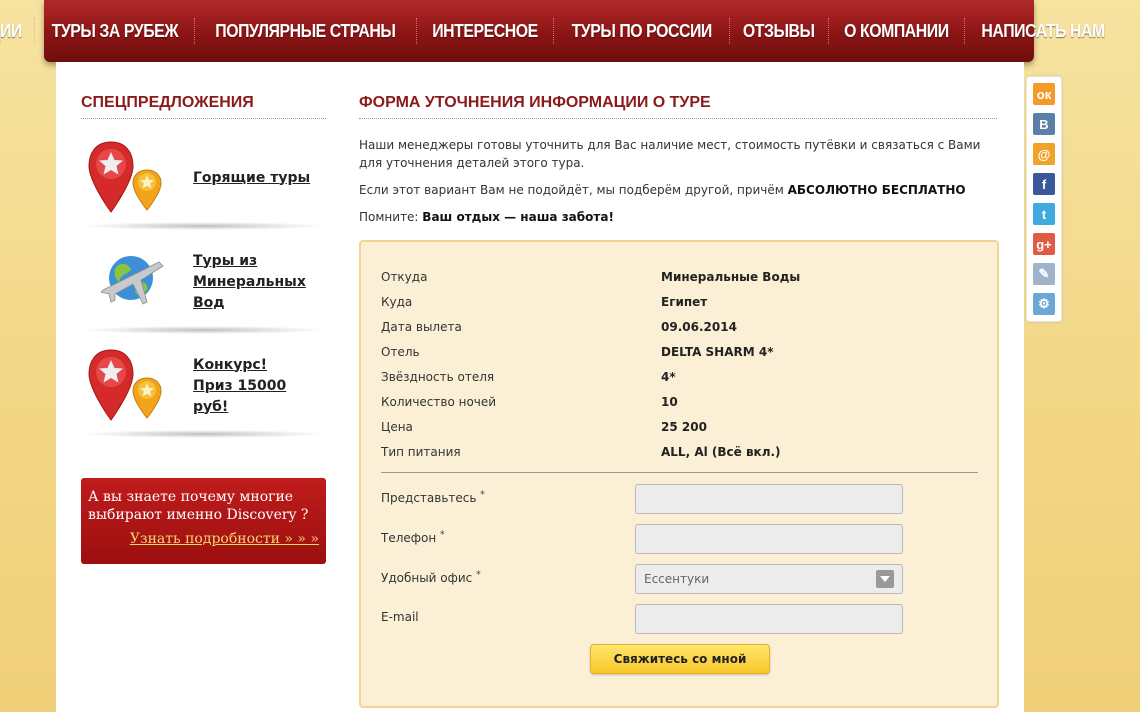 Image resolution: width=1140 pixels, height=712 pixels. Describe the element at coordinates (1044, 94) in the screenshot. I see `odnoklassniki-icon: ок` at that location.